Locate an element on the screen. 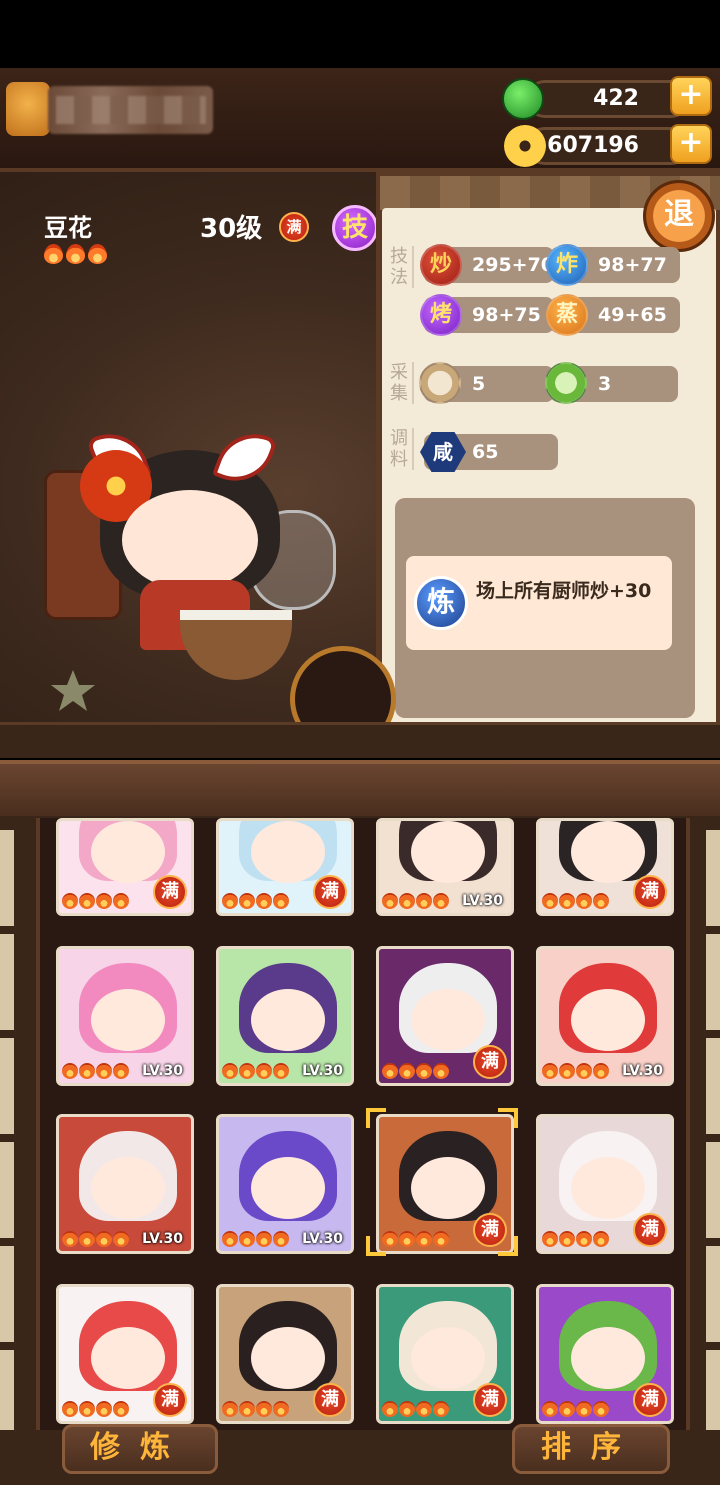 The height and width of the screenshot is (1485, 720). add-coins-button: + is located at coordinates (691, 144).